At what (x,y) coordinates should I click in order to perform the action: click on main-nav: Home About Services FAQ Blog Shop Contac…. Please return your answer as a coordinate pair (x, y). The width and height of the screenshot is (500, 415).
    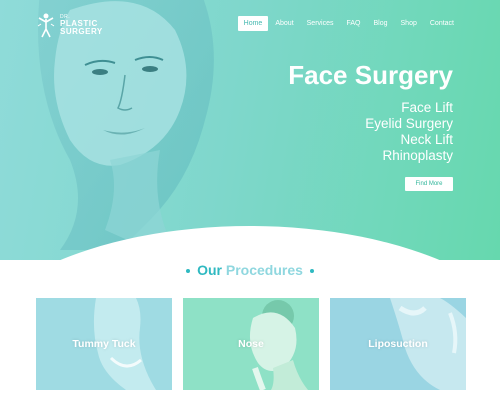
    Looking at the image, I should click on (348, 23).